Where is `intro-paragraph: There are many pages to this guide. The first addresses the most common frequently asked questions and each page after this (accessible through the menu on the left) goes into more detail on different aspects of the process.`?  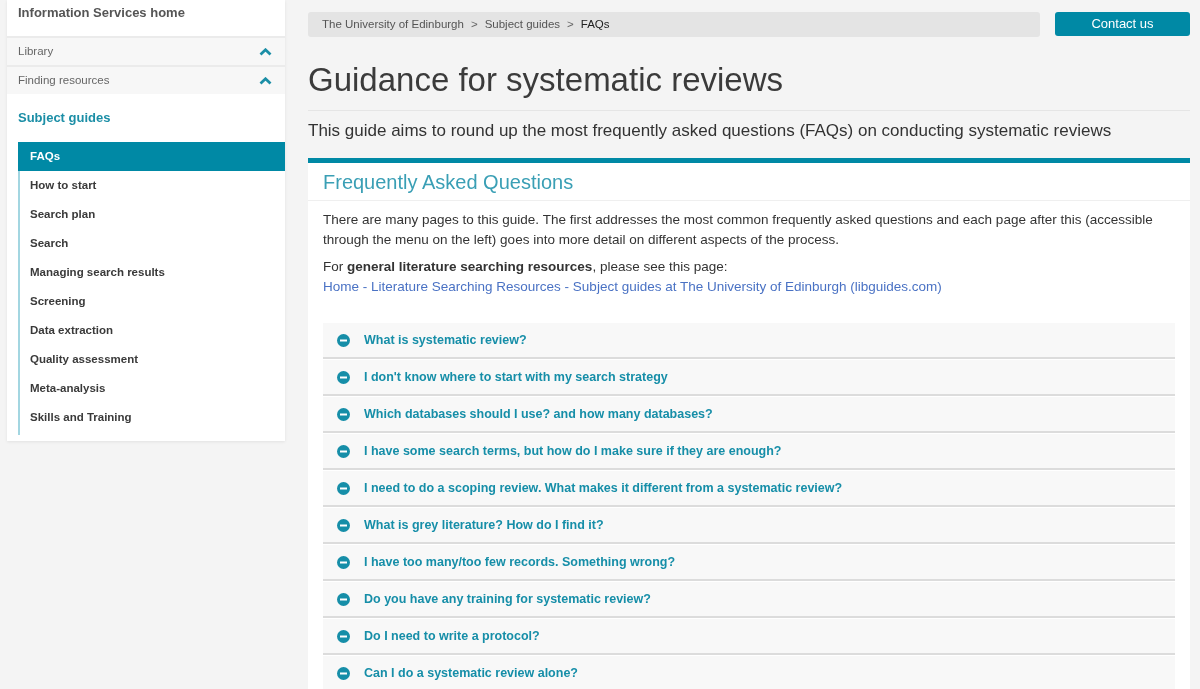
intro-paragraph: There are many pages to this guide. The first addresses the most common frequently asked questions and each page after this (accessible through the menu on the left) goes into more detail on different aspects of the process. is located at coordinates (738, 230).